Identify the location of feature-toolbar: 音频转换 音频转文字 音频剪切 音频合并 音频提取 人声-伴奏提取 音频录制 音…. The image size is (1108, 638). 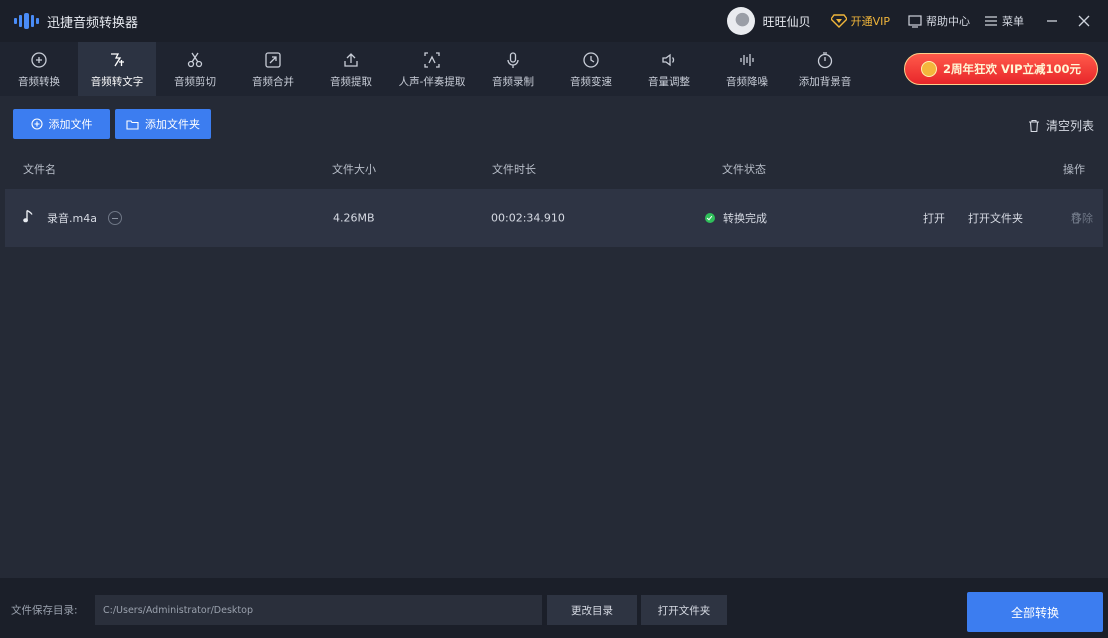
(554, 69).